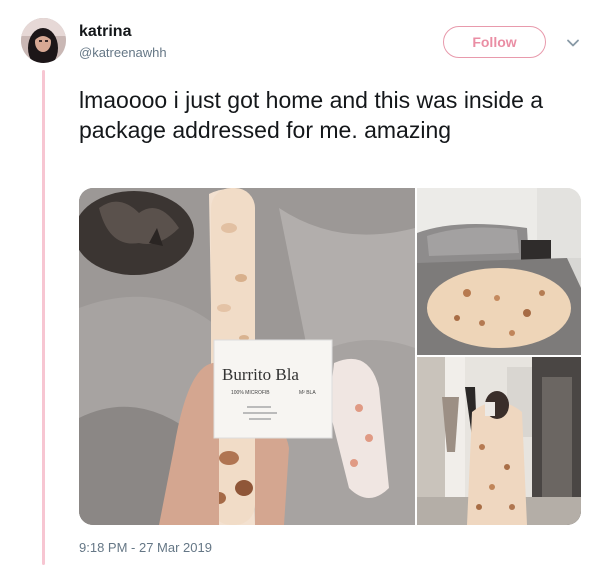 The width and height of the screenshot is (607, 569). What do you see at coordinates (123, 52) in the screenshot?
I see `user-handle: @katreenawhh` at bounding box center [123, 52].